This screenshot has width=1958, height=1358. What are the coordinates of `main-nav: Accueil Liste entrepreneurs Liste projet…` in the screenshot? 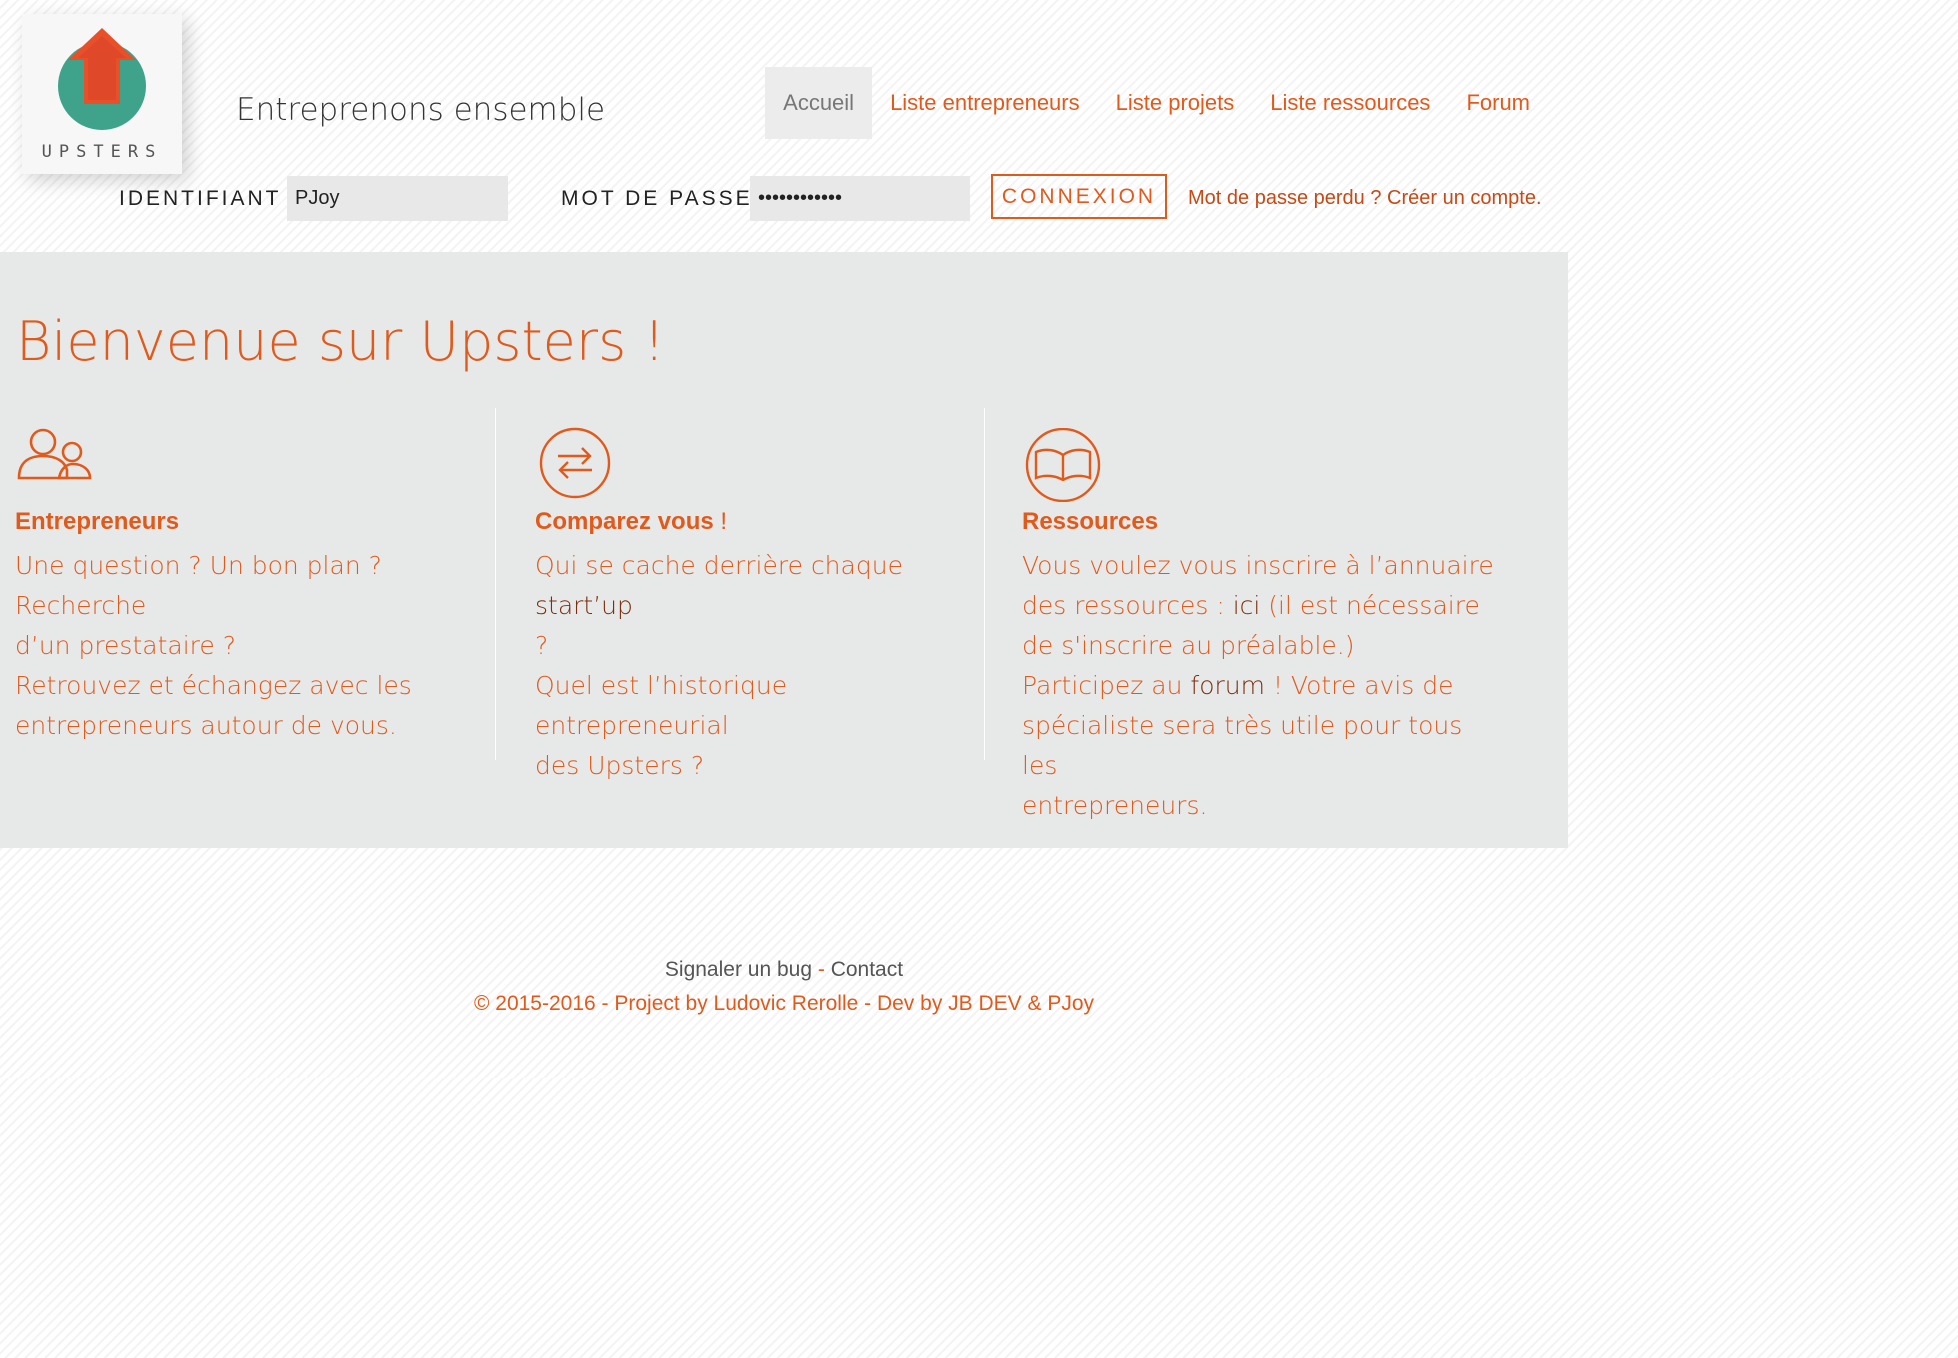 It's located at (1156, 103).